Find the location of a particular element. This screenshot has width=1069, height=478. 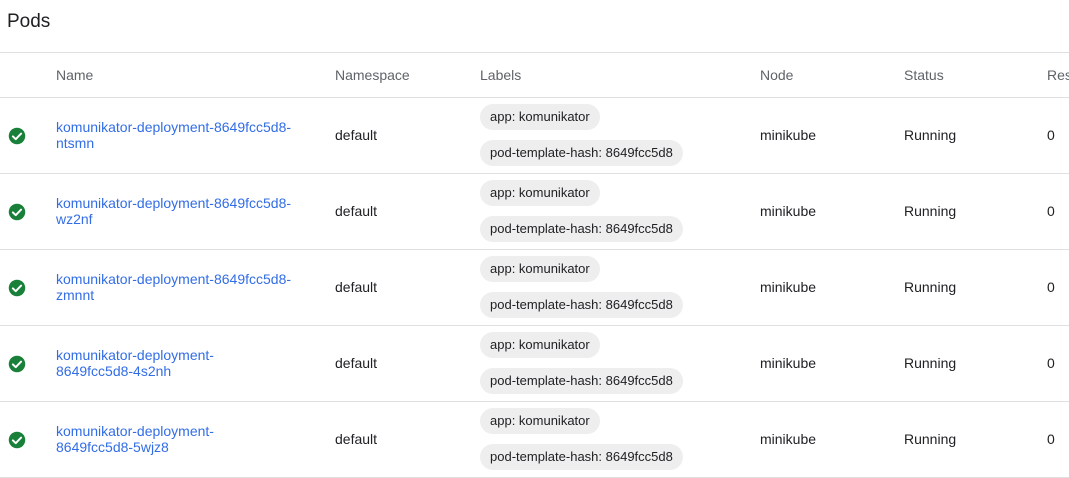

column-header-status: Status is located at coordinates (924, 75).